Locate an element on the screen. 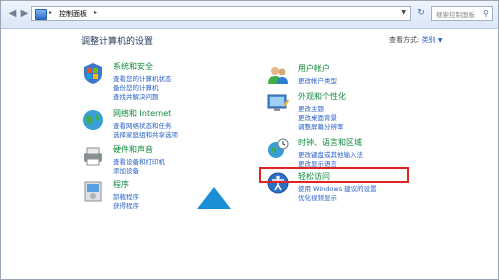  navigation-bar: ◀ ▶ ▸ 控制面板 ▸ ▼ ↻ 搜索控制面板 ⚲ is located at coordinates (249, 15).